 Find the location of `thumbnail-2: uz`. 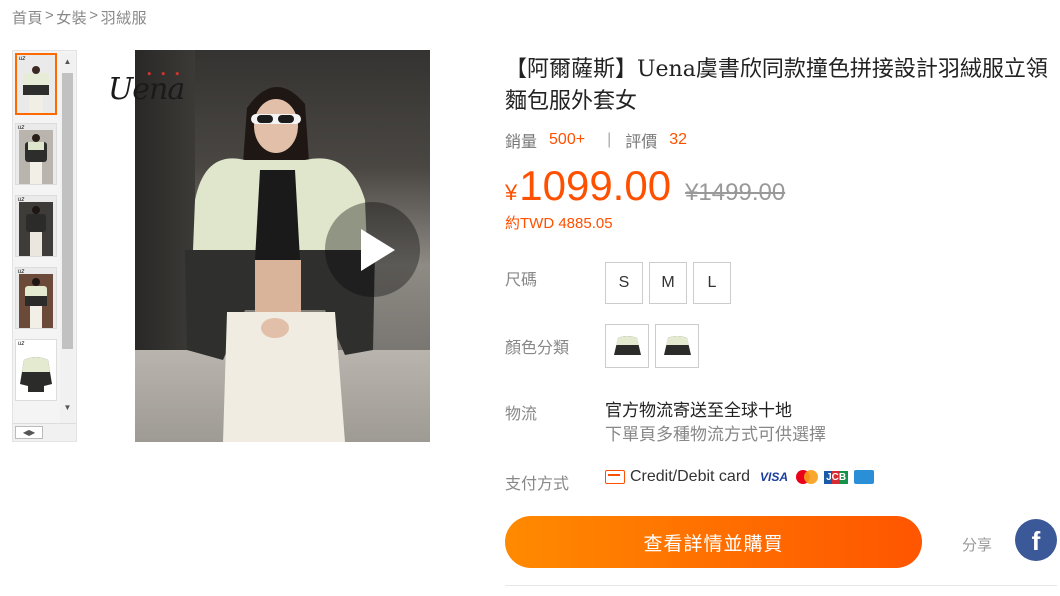

thumbnail-2: uz is located at coordinates (36, 154).